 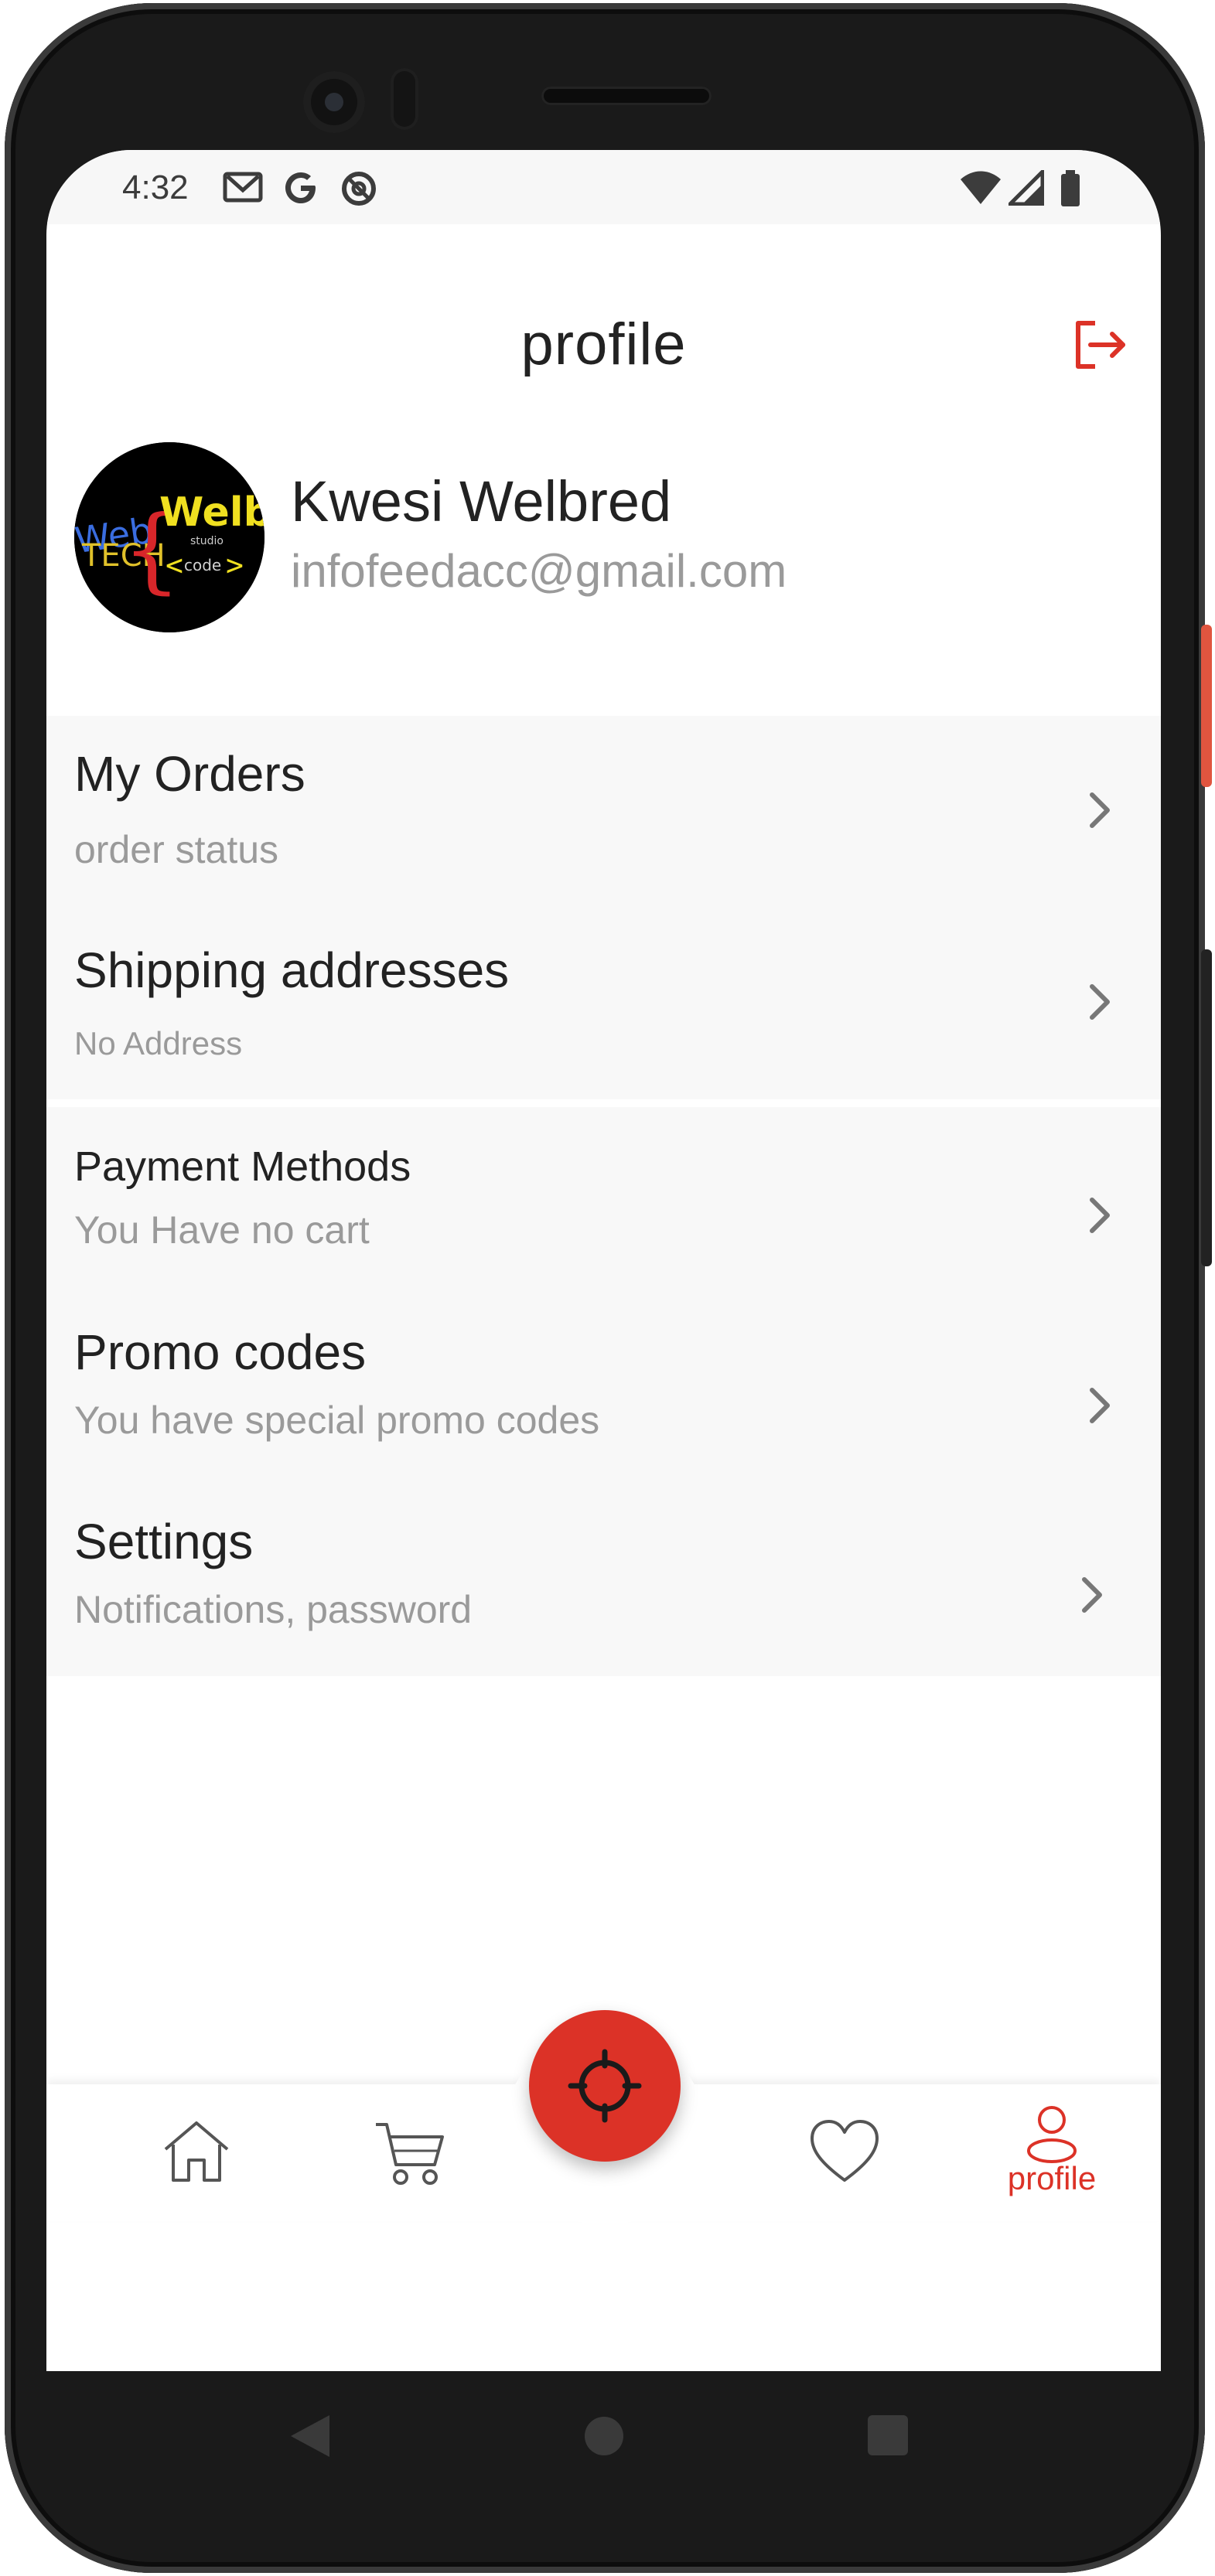 I want to click on home-icon, so click(x=196, y=2151).